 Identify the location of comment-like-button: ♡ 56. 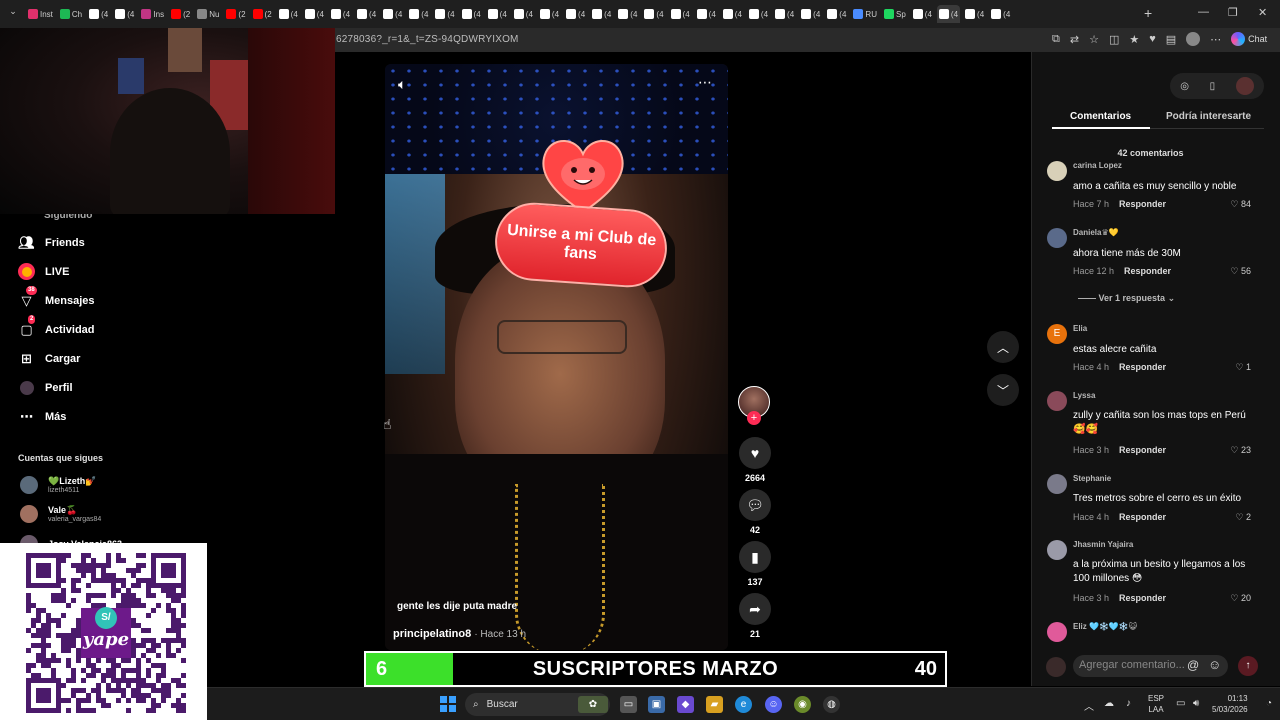
(1240, 271).